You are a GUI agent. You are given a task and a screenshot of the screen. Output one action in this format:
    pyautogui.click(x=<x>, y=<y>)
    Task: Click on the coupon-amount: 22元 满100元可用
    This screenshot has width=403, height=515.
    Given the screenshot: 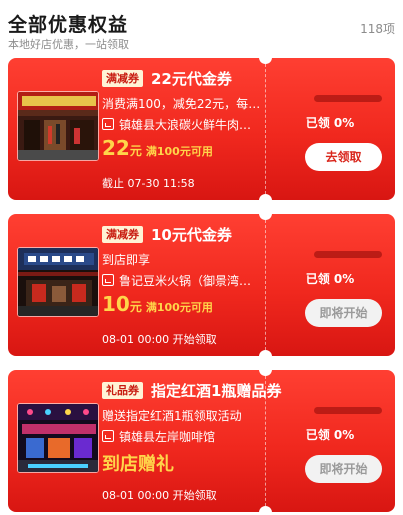 What is the action you would take?
    pyautogui.click(x=157, y=148)
    